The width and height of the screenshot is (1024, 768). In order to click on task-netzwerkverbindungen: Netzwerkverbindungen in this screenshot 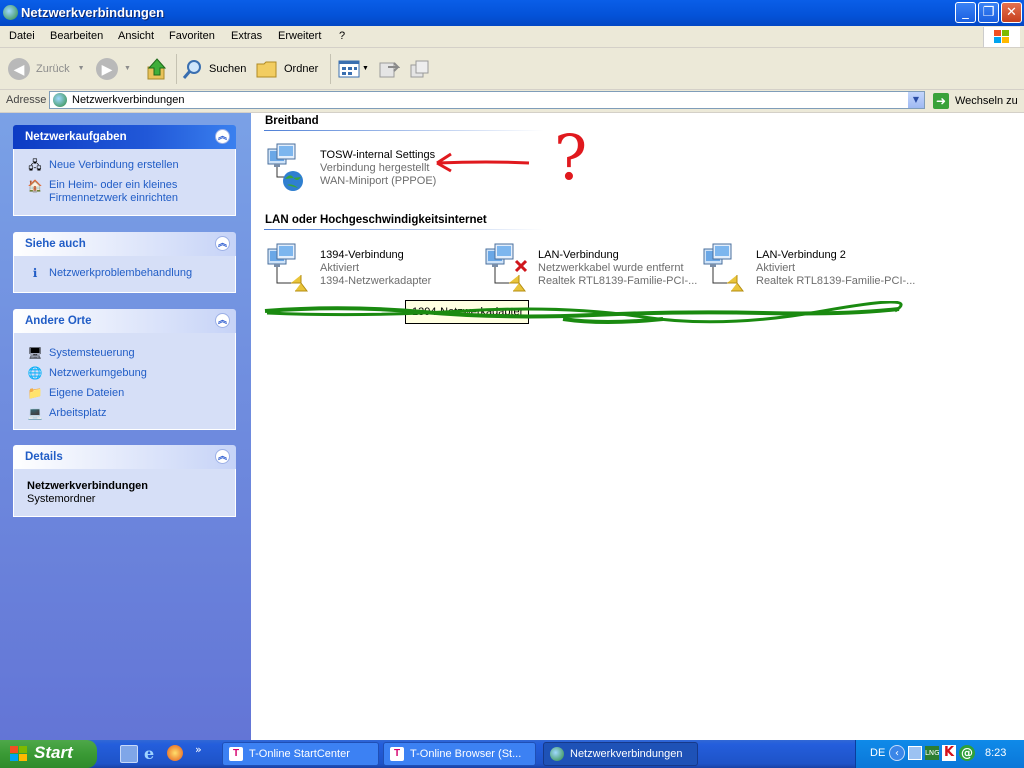, I will do `click(620, 754)`.